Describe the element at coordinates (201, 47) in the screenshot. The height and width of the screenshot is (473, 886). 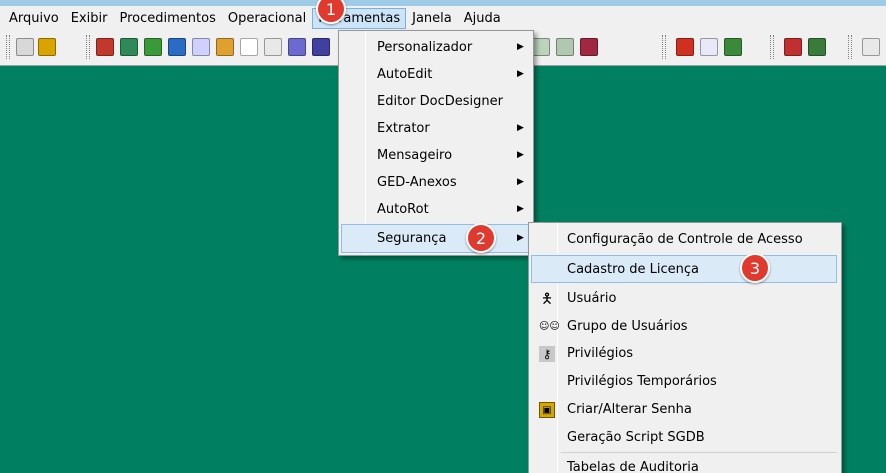
I see `checklist-icon` at that location.